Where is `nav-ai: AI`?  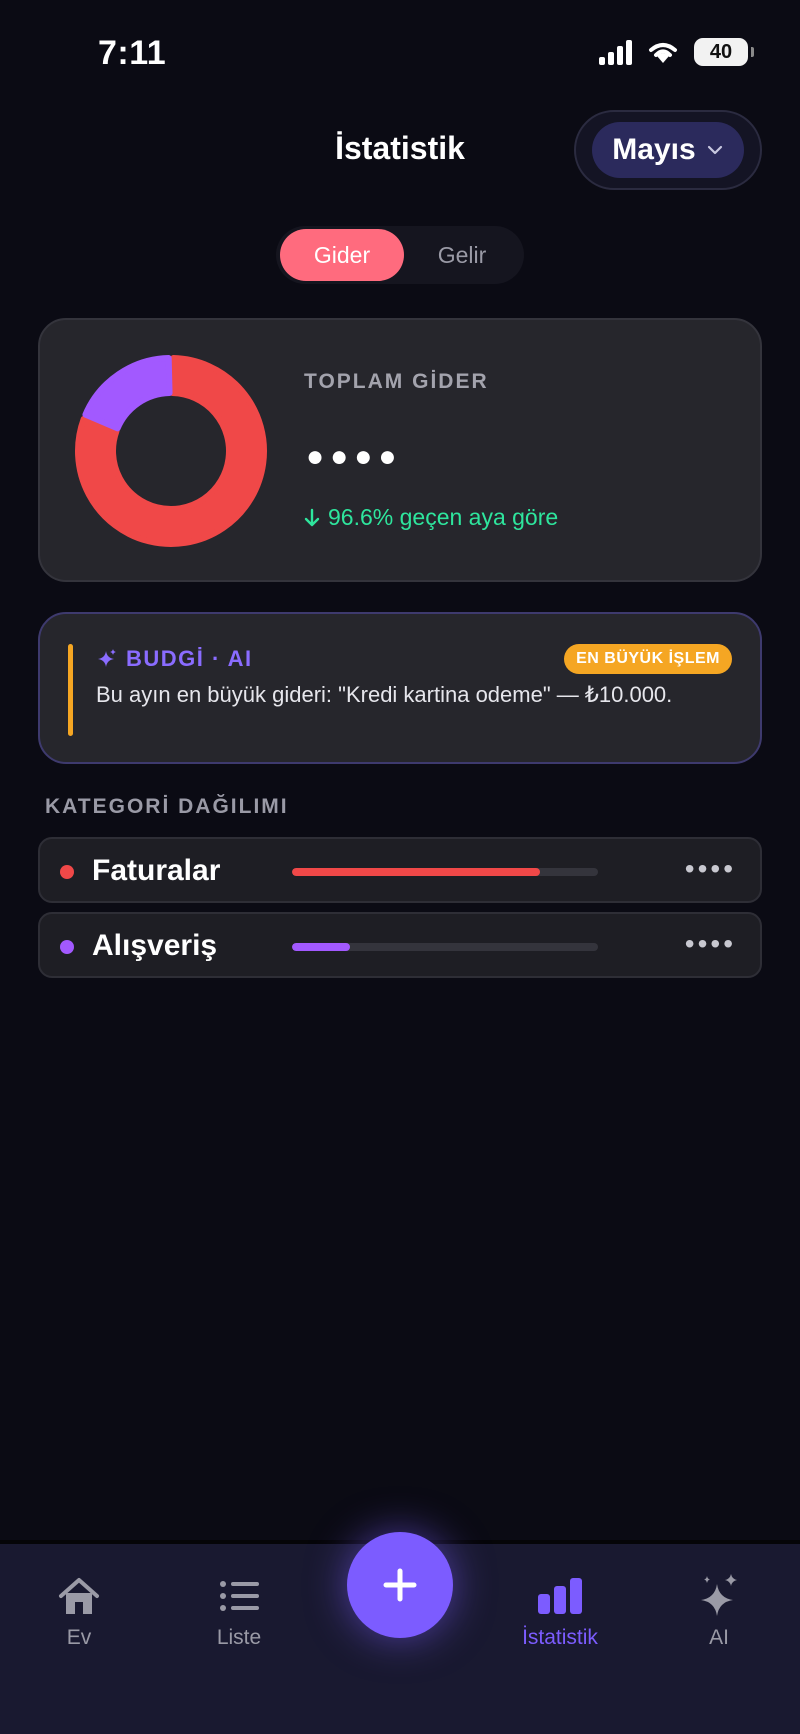
nav-ai: AI is located at coordinates (719, 1611).